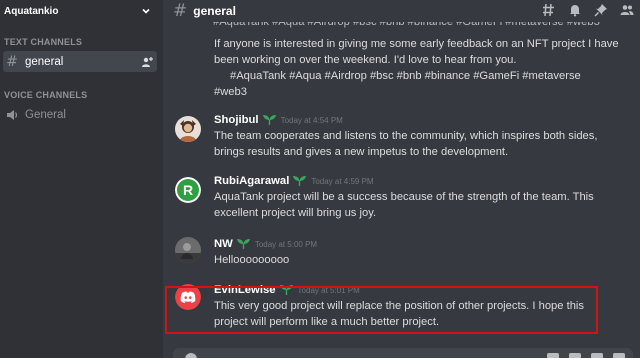 This screenshot has width=640, height=358. I want to click on sidebar-item-general-text: # general, so click(80, 61).